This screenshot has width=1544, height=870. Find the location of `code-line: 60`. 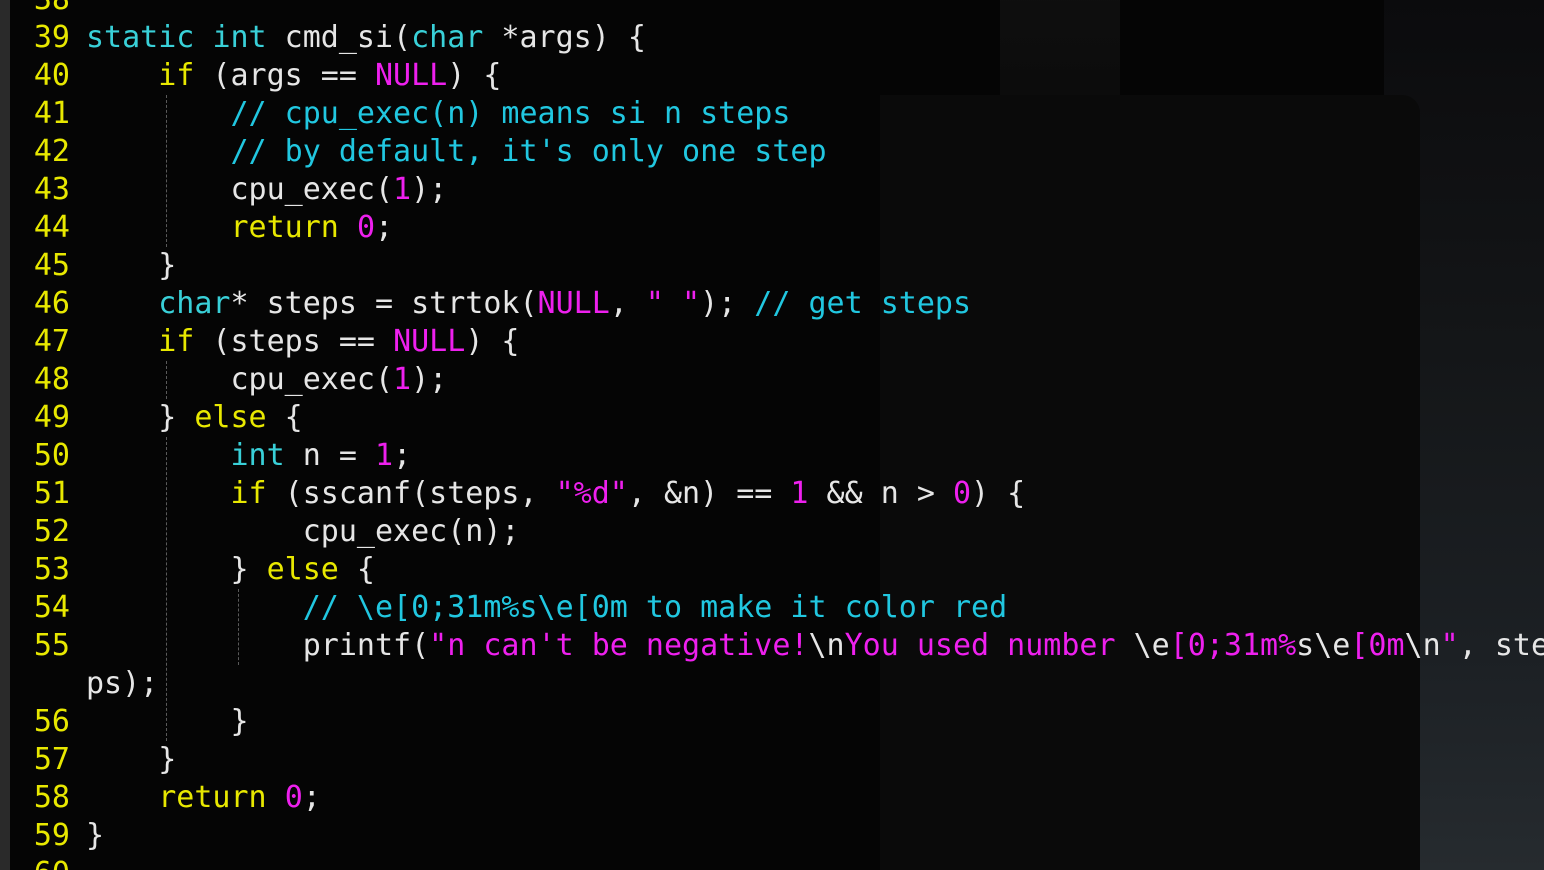

code-line: 60 is located at coordinates (772, 862).